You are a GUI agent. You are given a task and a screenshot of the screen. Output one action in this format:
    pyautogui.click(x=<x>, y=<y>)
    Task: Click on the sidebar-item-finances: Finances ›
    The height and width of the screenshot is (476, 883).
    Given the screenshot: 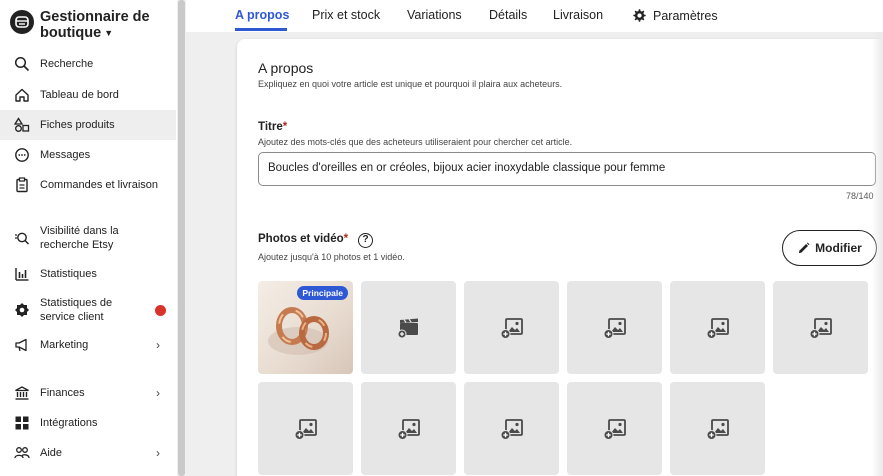 What is the action you would take?
    pyautogui.click(x=88, y=393)
    